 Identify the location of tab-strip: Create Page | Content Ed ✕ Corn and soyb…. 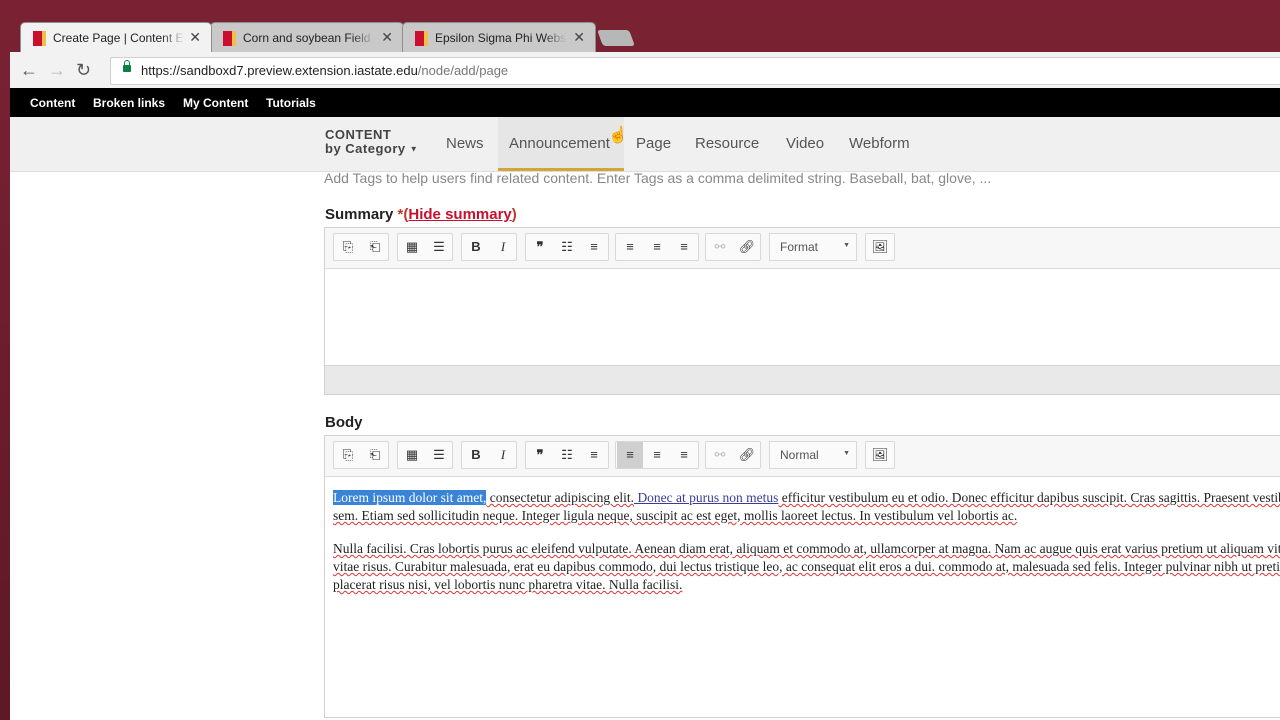
(640, 26).